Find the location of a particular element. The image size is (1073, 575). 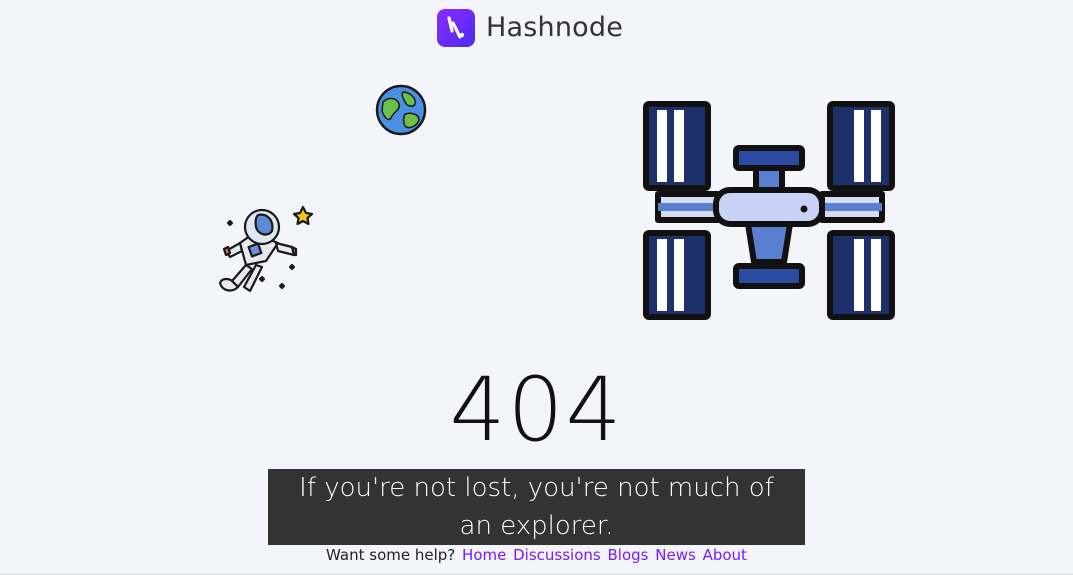

brand-logo-link: Hashnode is located at coordinates (530, 28).